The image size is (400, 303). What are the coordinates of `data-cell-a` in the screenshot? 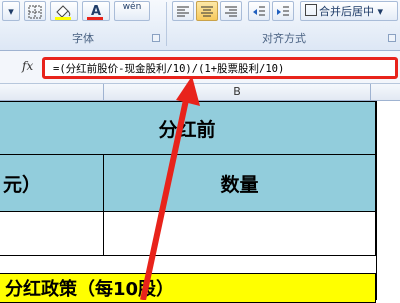 It's located at (52, 233).